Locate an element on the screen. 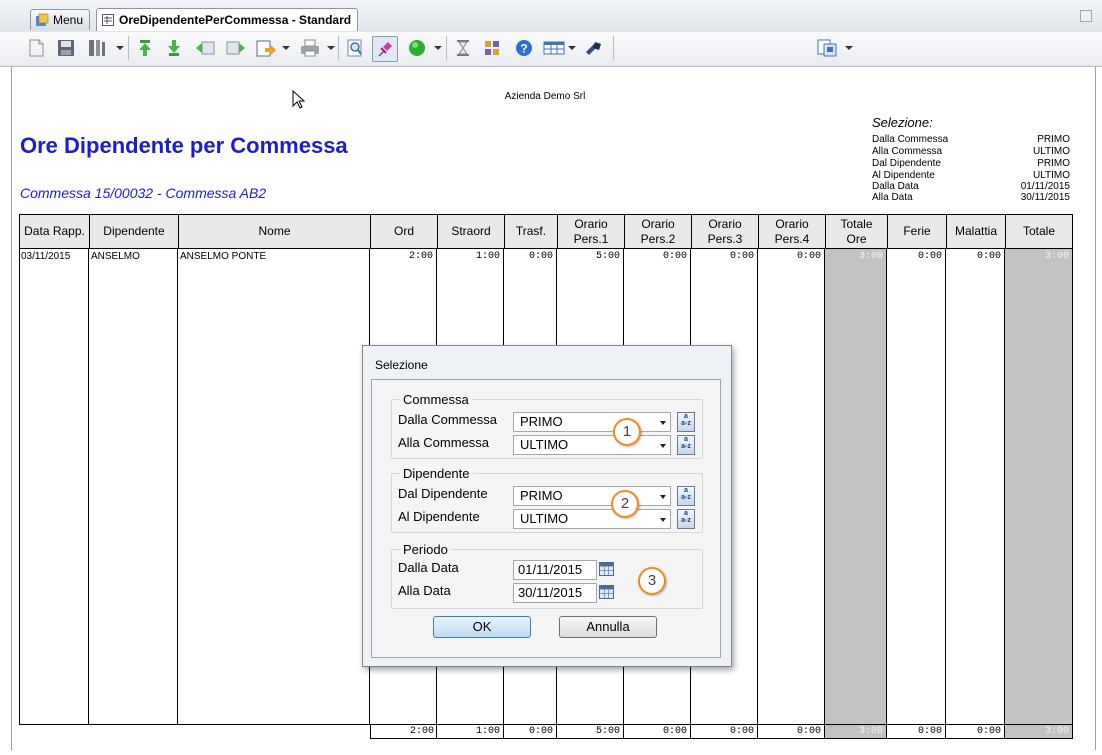  tab-report: OreDipendentePerCommessa - Standard is located at coordinates (227, 19).